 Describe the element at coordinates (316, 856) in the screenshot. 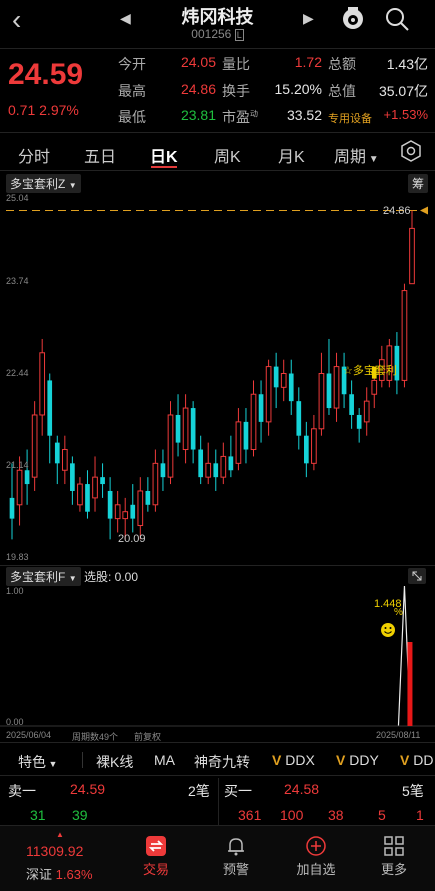

I see `nav-add-watchlist: 加自选` at that location.